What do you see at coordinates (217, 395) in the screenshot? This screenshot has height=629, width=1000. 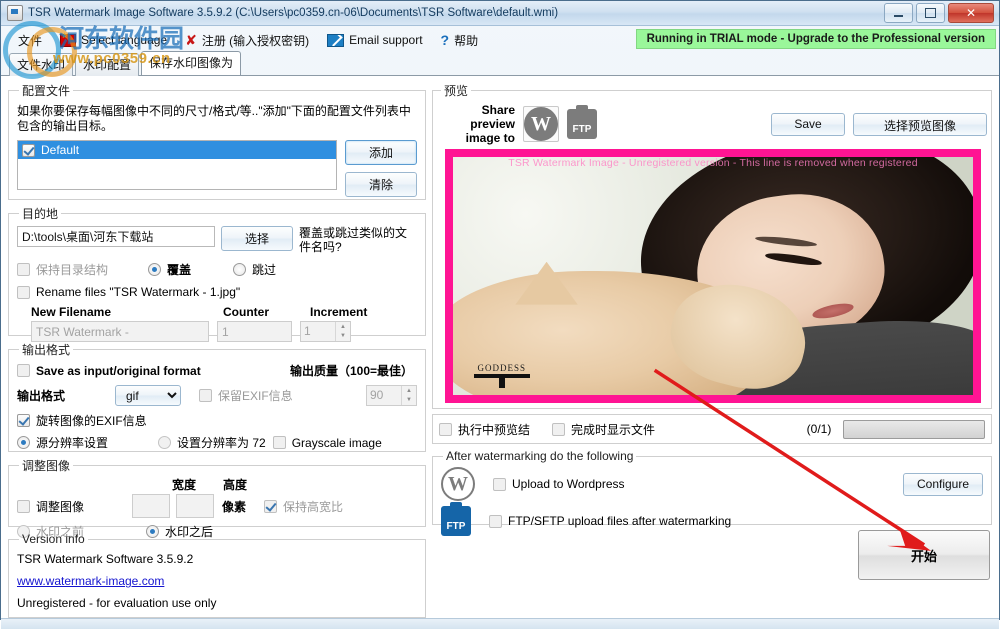 I see `output-format-row: 输出格式 gif 保留EXIF信息 90 ▲ ▼` at bounding box center [217, 395].